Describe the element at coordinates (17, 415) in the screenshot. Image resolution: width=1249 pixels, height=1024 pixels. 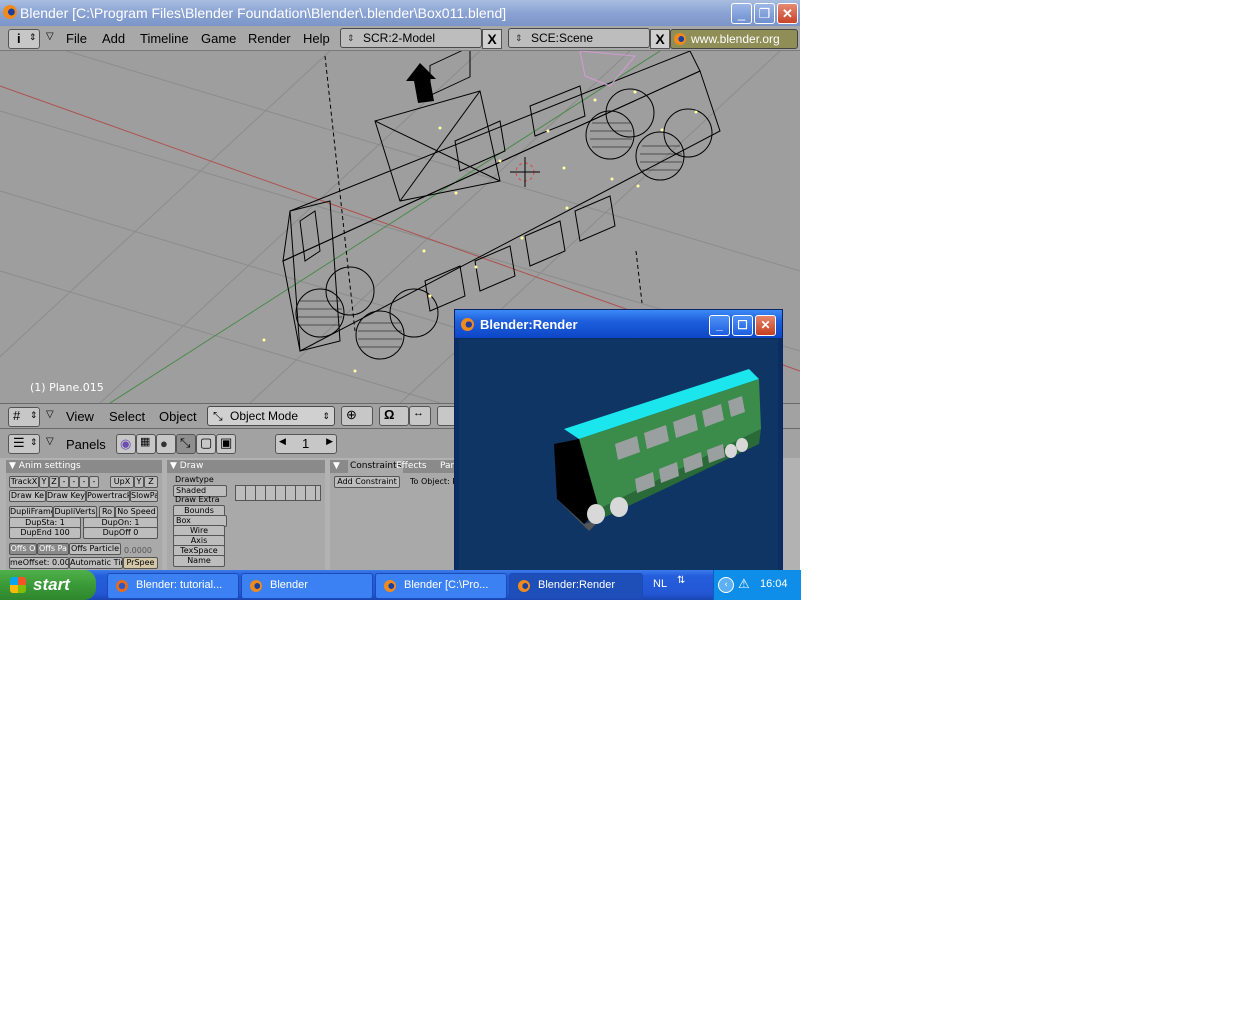
I see `grid-icon: #` at that location.